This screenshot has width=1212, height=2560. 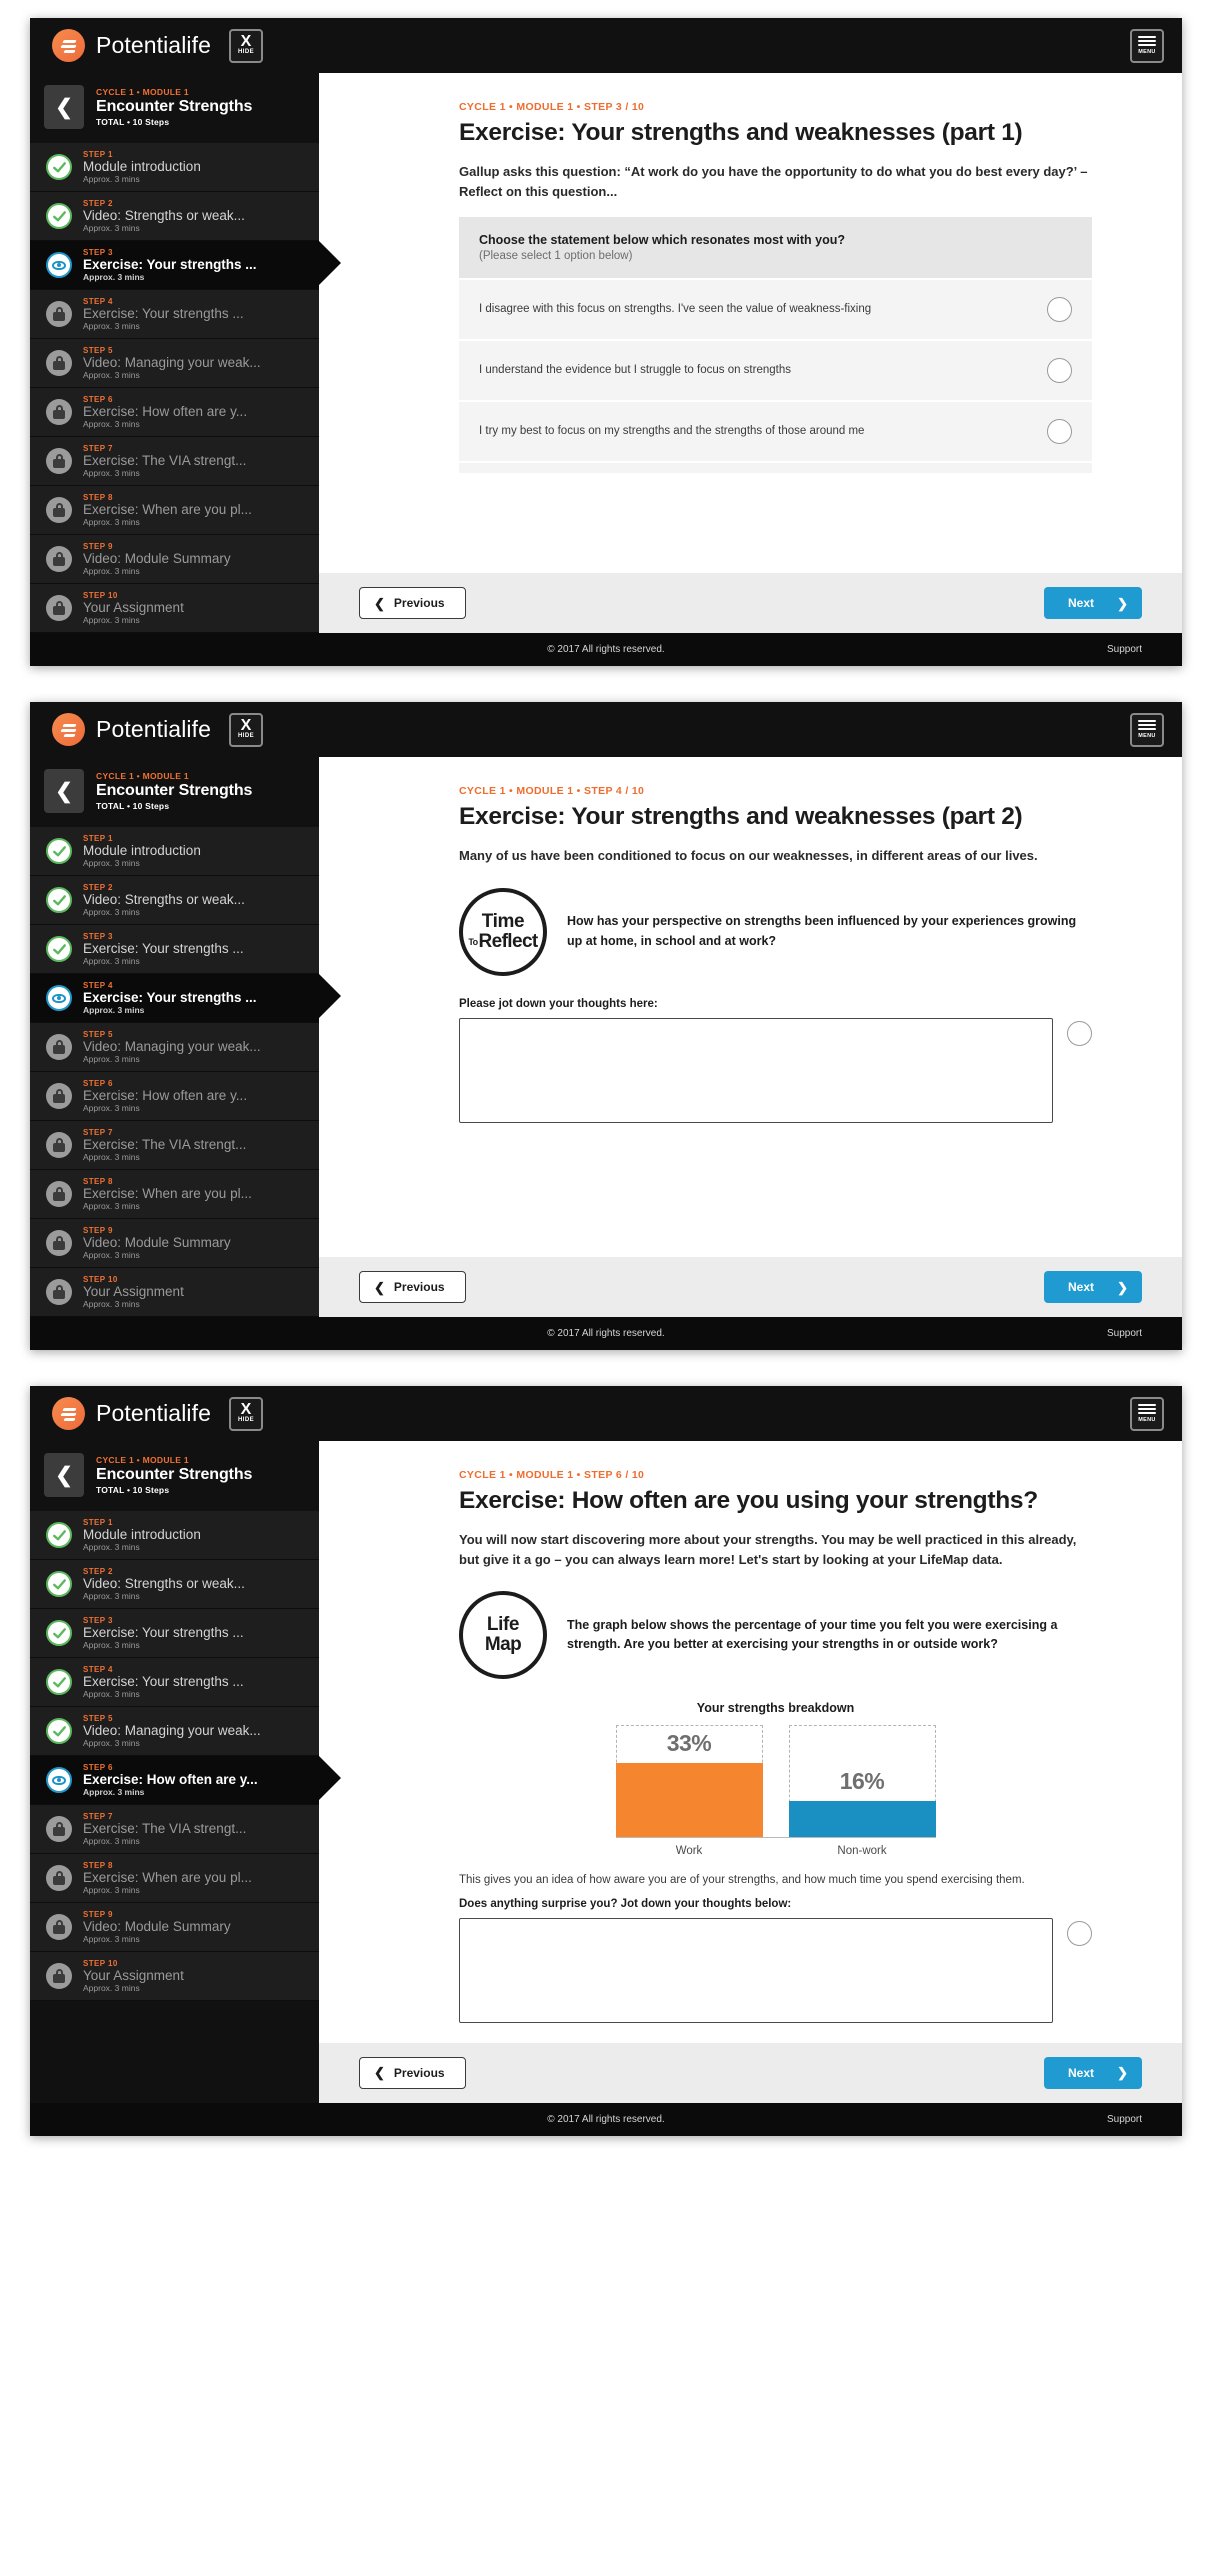 I want to click on step-name: Video: Module Summary, so click(x=157, y=1926).